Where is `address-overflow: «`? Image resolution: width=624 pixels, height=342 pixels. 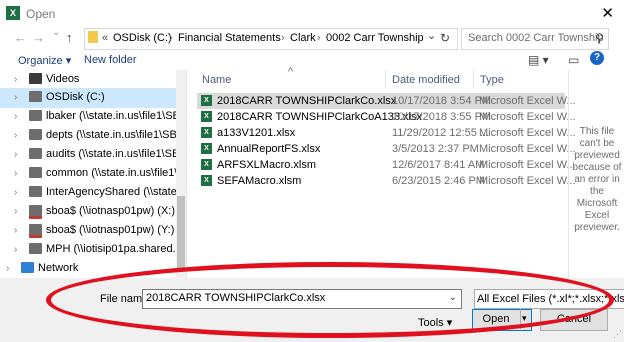 address-overflow: « is located at coordinates (105, 38).